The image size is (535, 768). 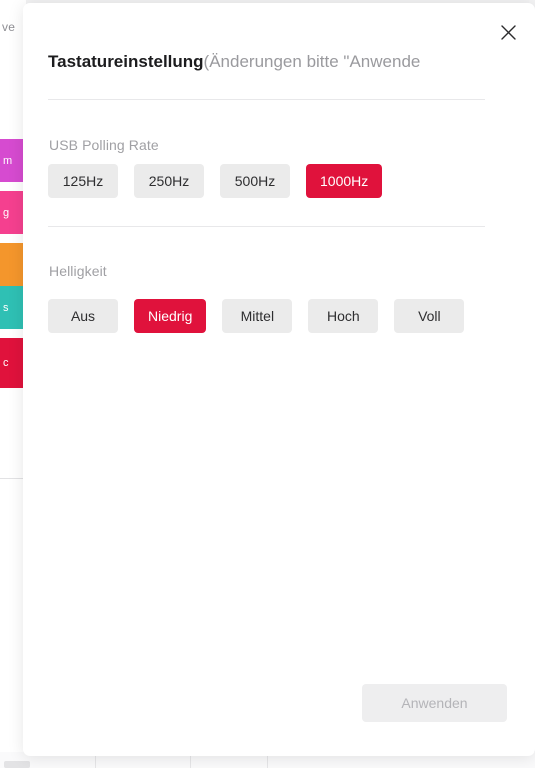 I want to click on background-color-item-4-label: c, so click(x=6, y=363).